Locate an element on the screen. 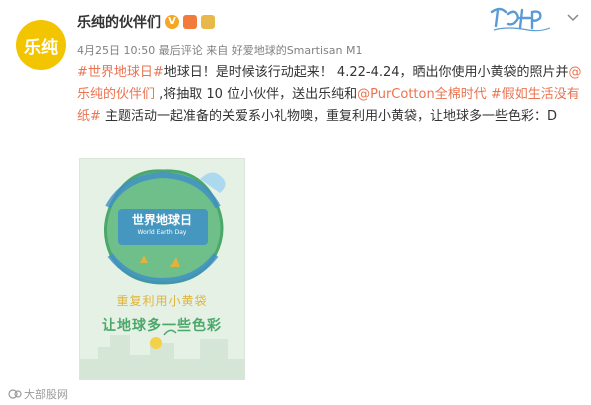  watermark: 大部股网 is located at coordinates (38, 394).